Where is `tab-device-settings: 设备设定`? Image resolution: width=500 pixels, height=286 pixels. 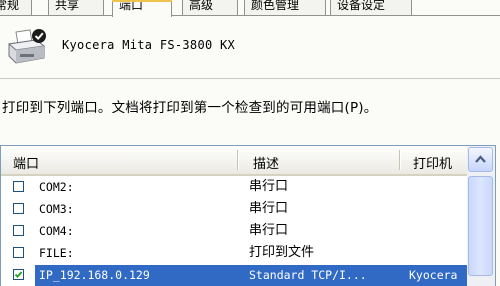 tab-device-settings: 设备设定 is located at coordinates (371, 7).